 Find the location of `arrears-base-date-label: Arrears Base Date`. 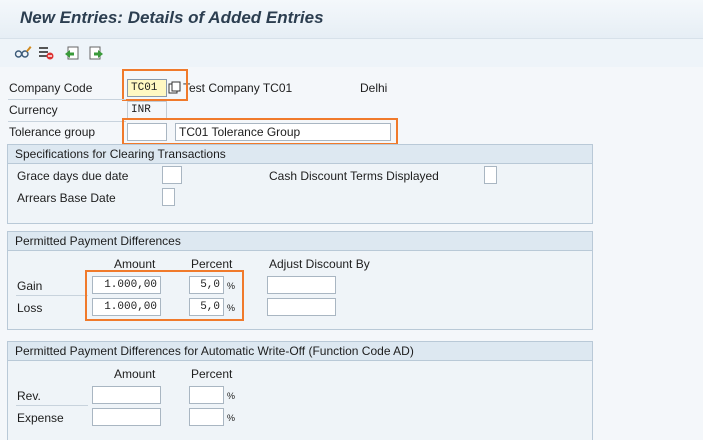

arrears-base-date-label: Arrears Base Date is located at coordinates (66, 198).